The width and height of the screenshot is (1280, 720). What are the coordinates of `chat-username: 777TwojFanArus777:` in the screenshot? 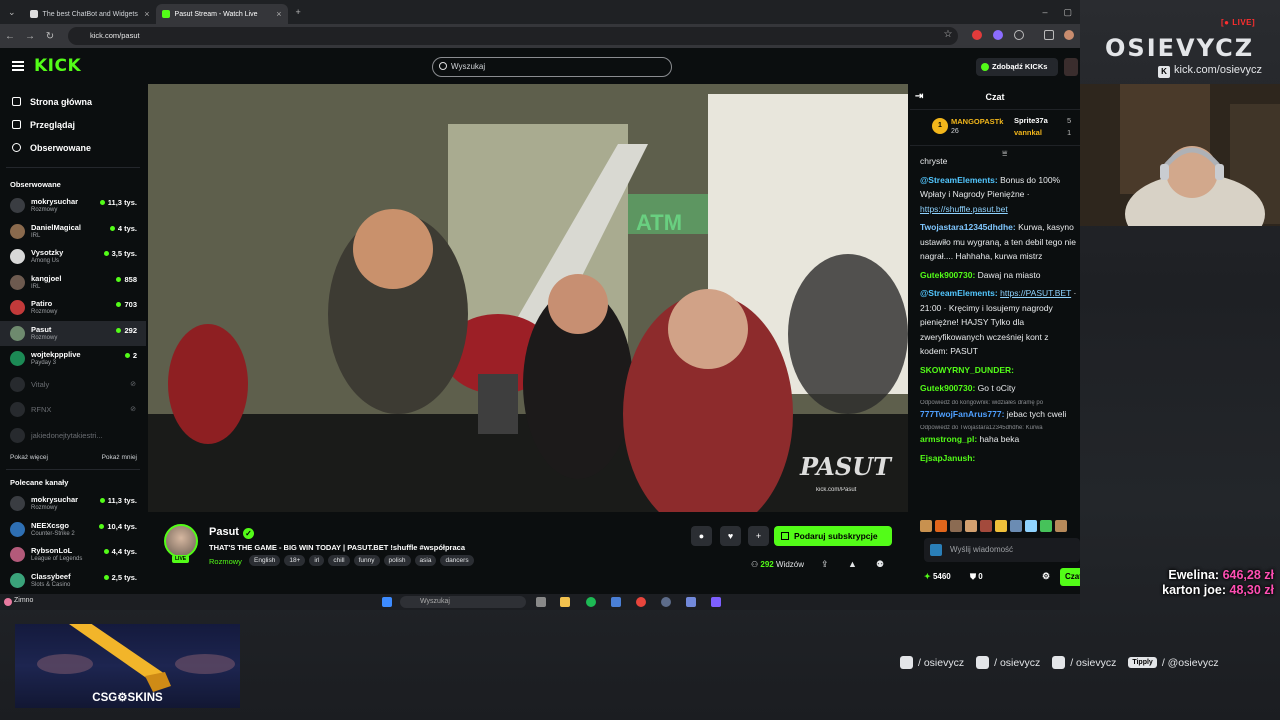 It's located at (962, 414).